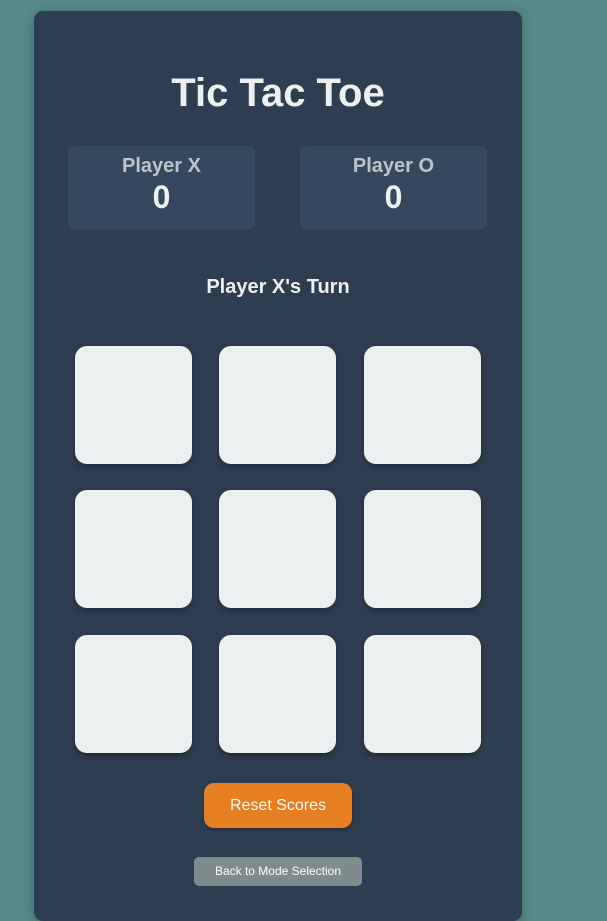  I want to click on game-title: Tic Tac Toe, so click(278, 93).